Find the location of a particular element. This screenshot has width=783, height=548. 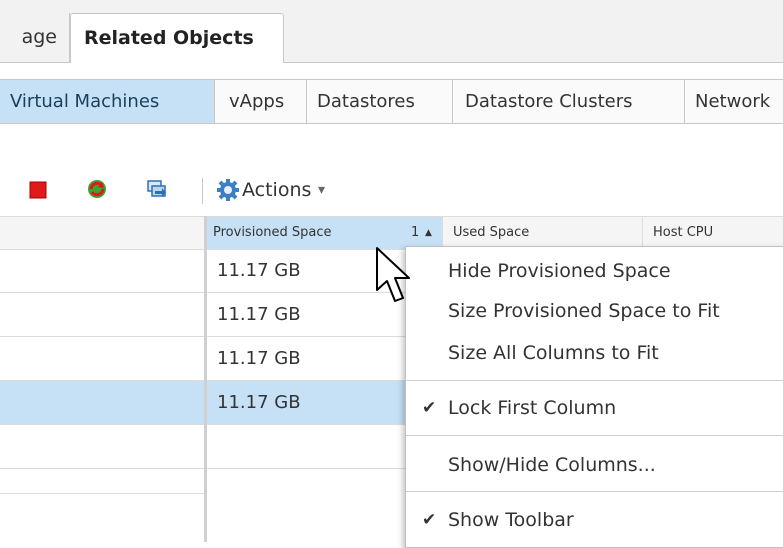

subtab-vapps: vApps is located at coordinates (261, 101).